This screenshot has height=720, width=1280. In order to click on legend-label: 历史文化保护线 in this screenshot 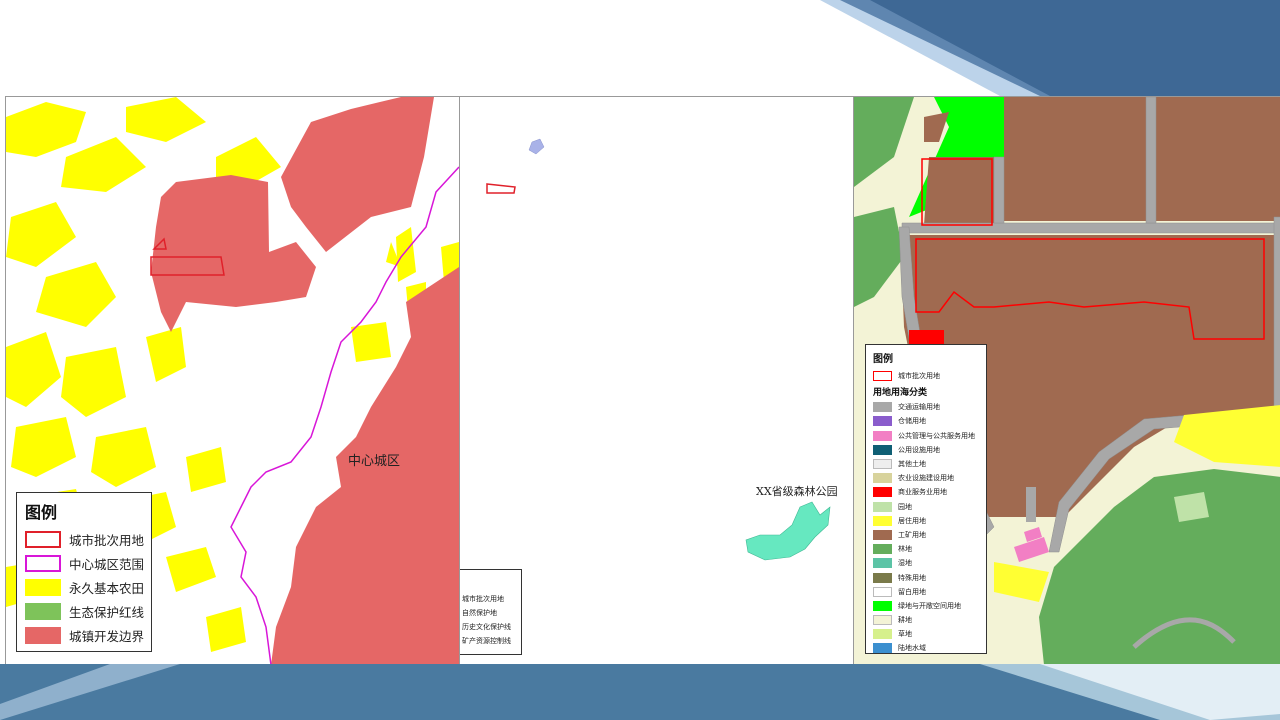, I will do `click(486, 627)`.